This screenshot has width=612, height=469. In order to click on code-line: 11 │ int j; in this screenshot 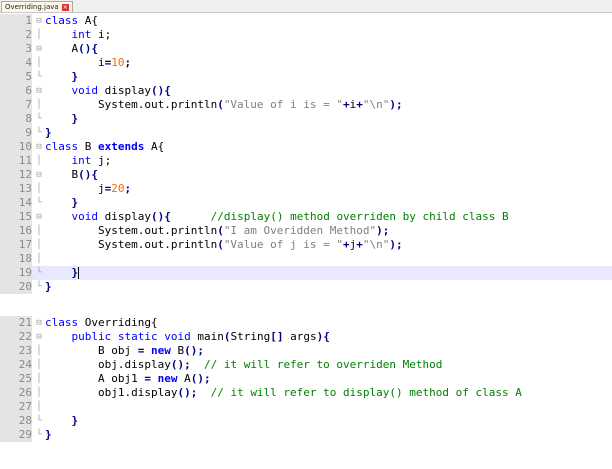, I will do `click(306, 161)`.